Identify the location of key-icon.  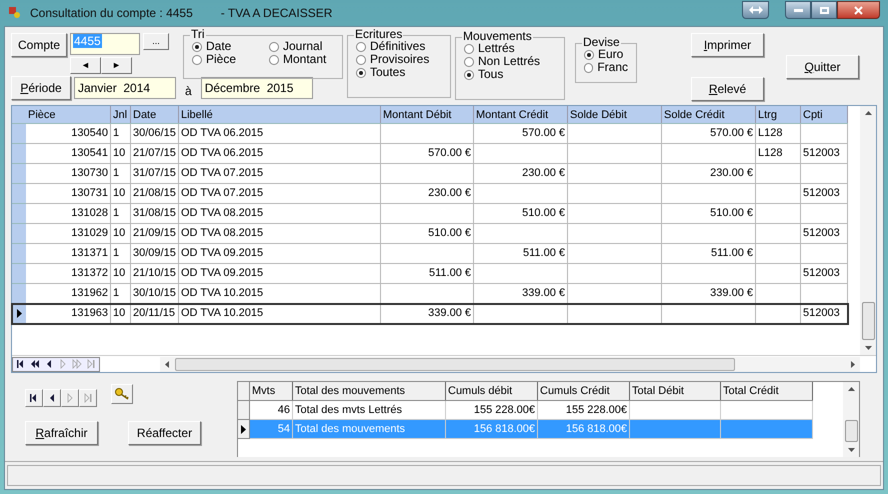
(122, 394).